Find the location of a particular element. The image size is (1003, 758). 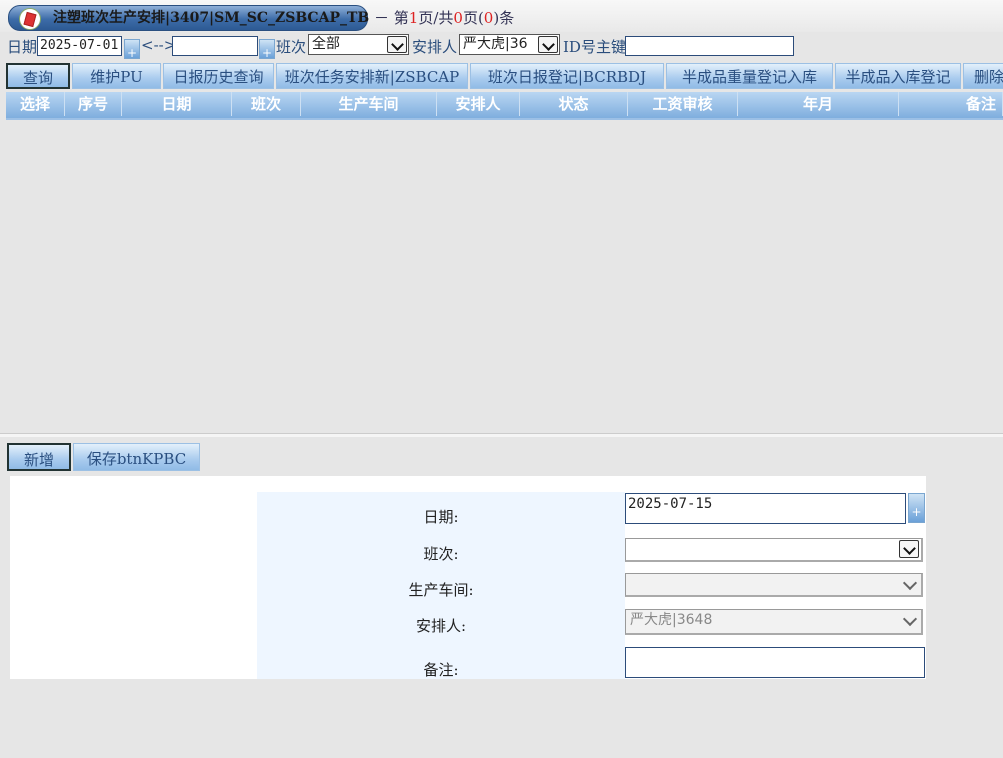

shift-filter-select: 全部 is located at coordinates (358, 44).